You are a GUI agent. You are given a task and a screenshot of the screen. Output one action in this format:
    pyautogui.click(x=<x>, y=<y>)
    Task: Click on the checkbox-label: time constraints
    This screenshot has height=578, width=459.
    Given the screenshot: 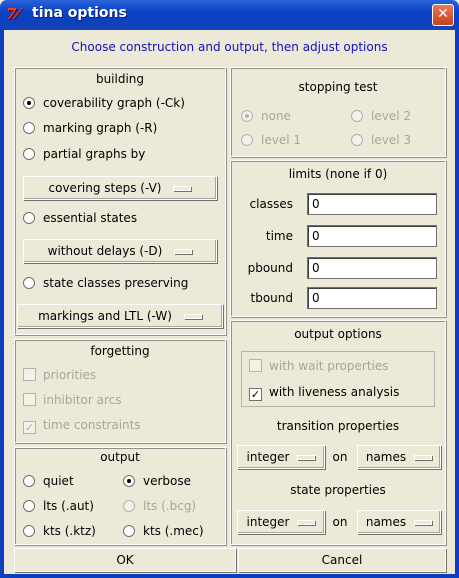 What is the action you would take?
    pyautogui.click(x=92, y=425)
    